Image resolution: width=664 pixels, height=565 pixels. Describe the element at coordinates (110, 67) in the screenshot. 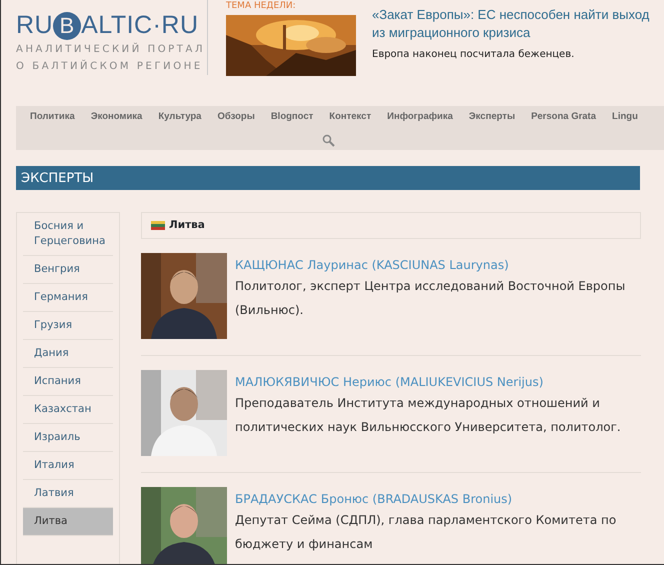

I see `logo-tagline: О БАЛТИЙСКОМ РЕГИОНЕ` at that location.